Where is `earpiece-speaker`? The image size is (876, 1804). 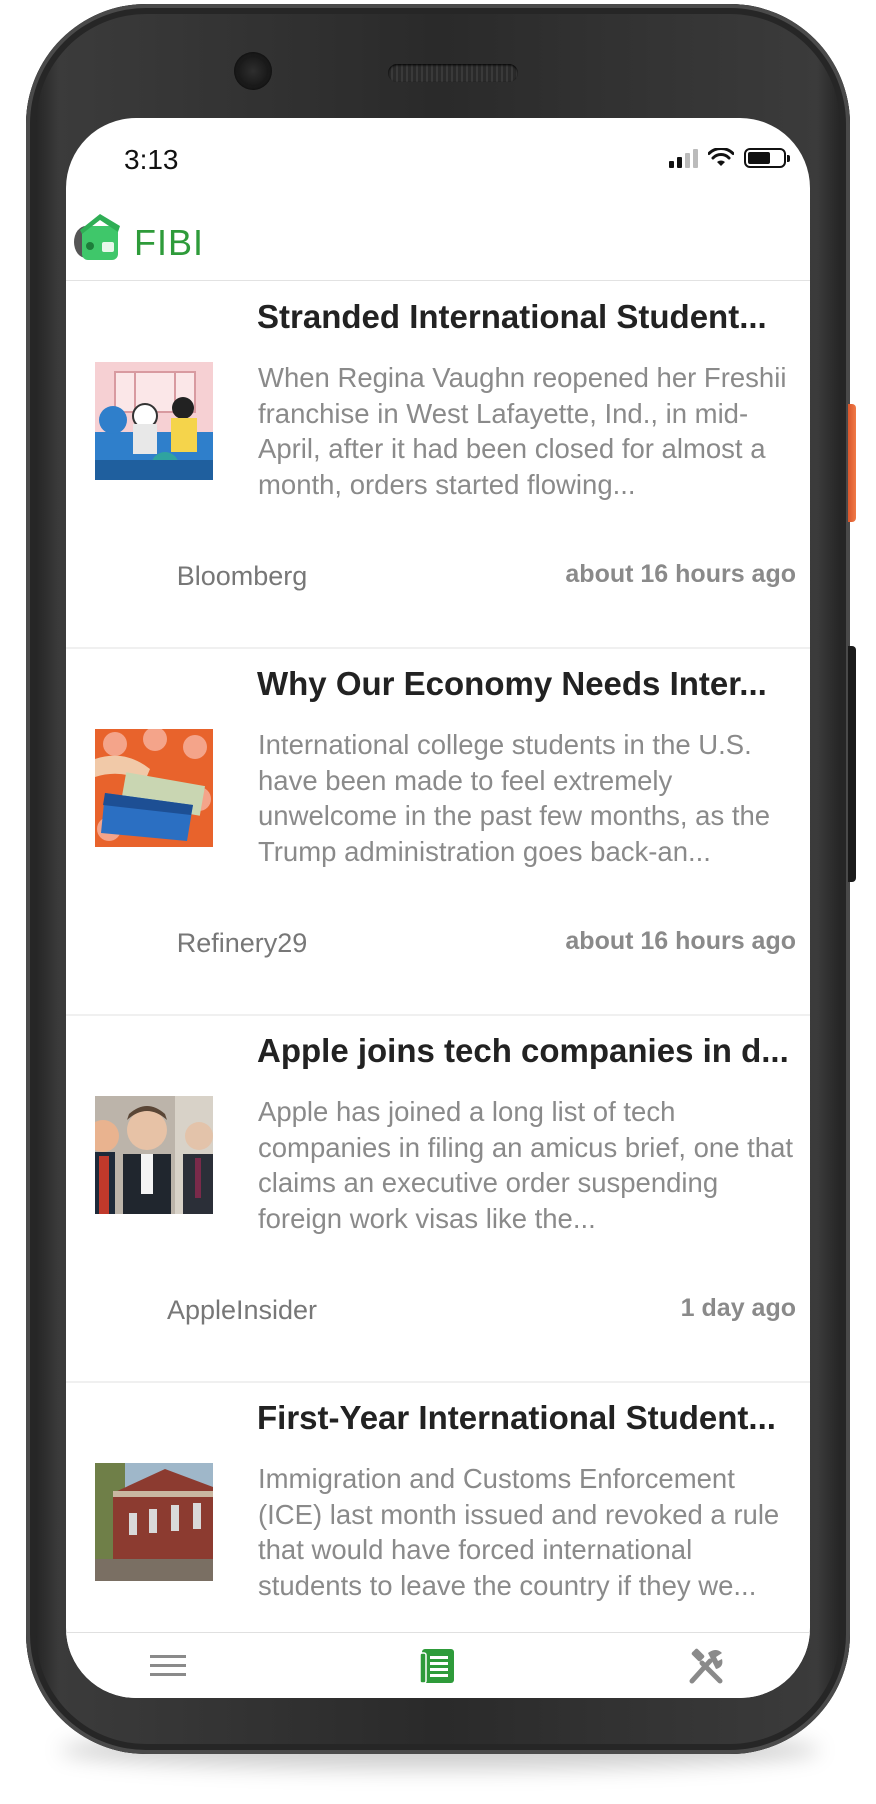
earpiece-speaker is located at coordinates (453, 73).